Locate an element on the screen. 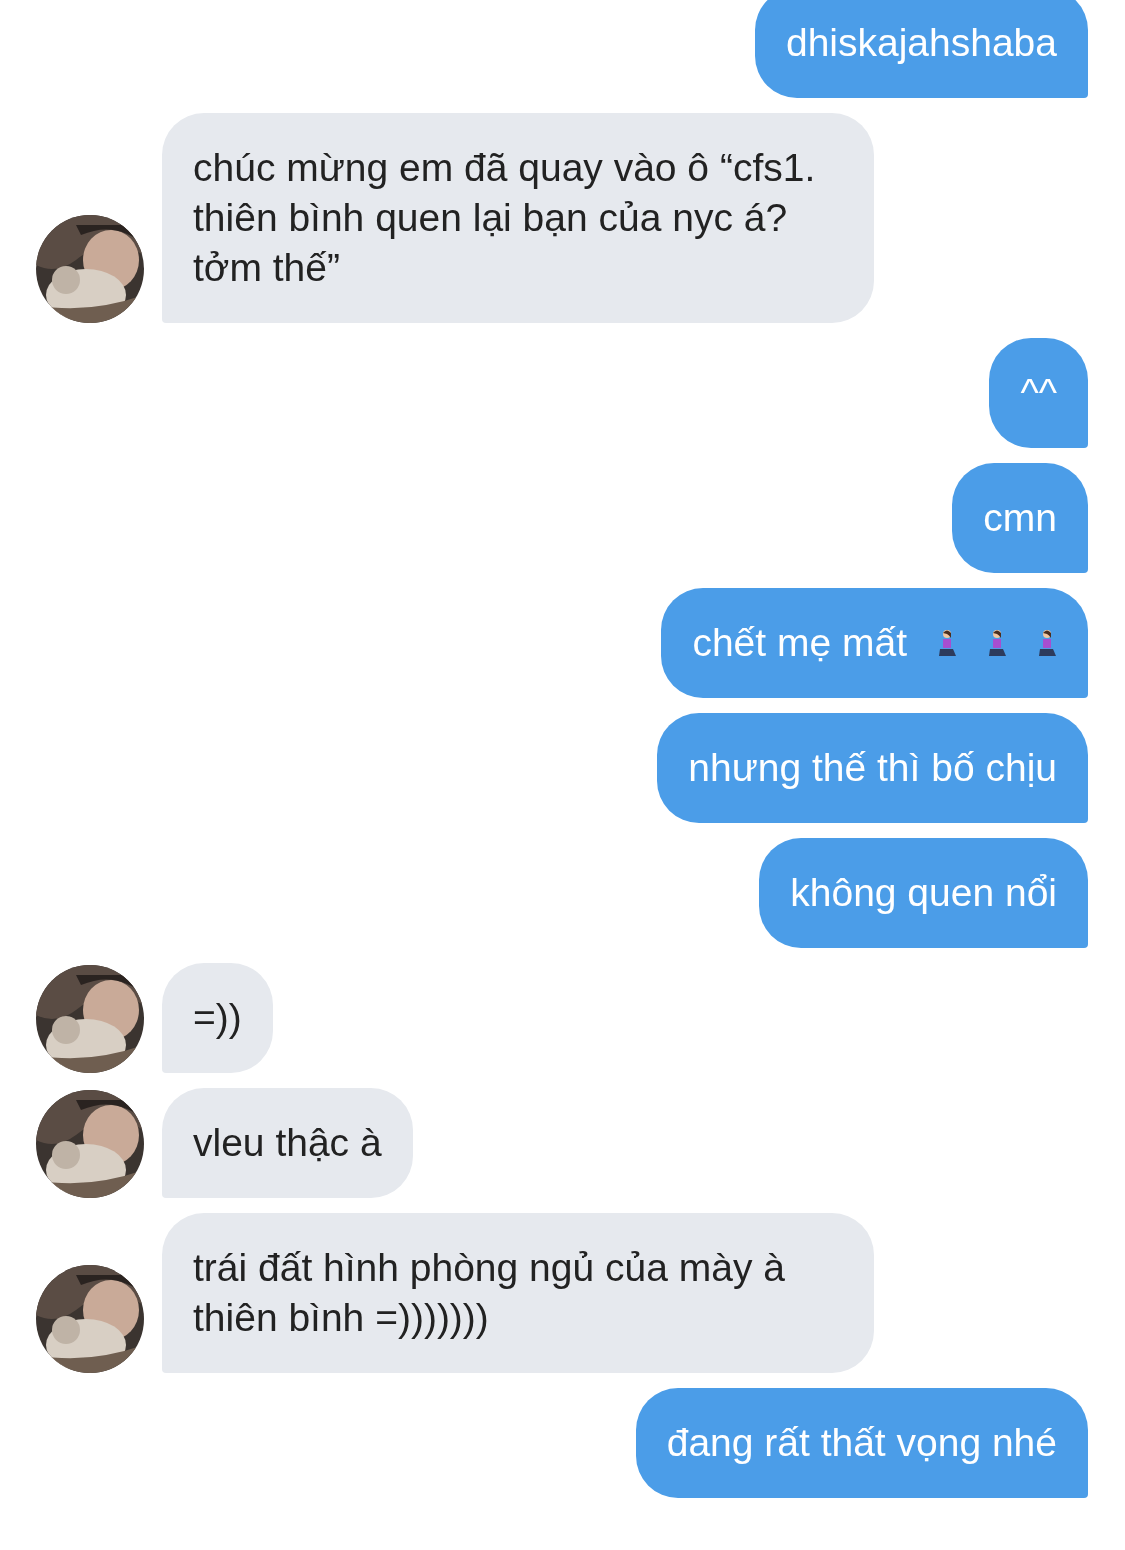 This screenshot has height=1550, width=1125. message-text: =)) is located at coordinates (217, 1018).